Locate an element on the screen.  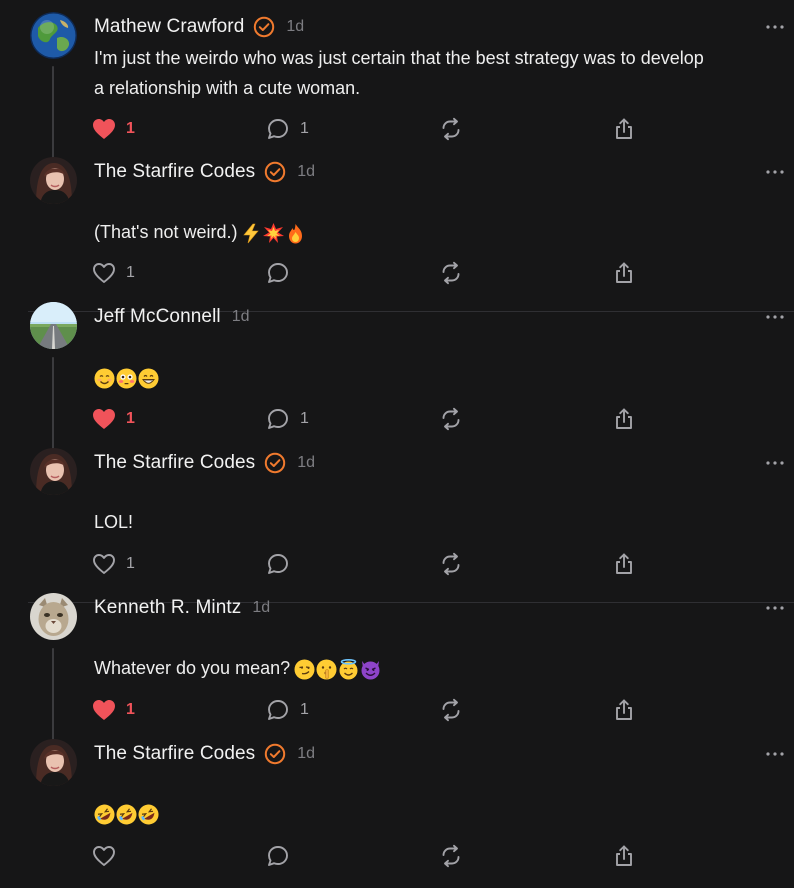
comment-text: (That's not weird.) is located at coordinates (166, 232).